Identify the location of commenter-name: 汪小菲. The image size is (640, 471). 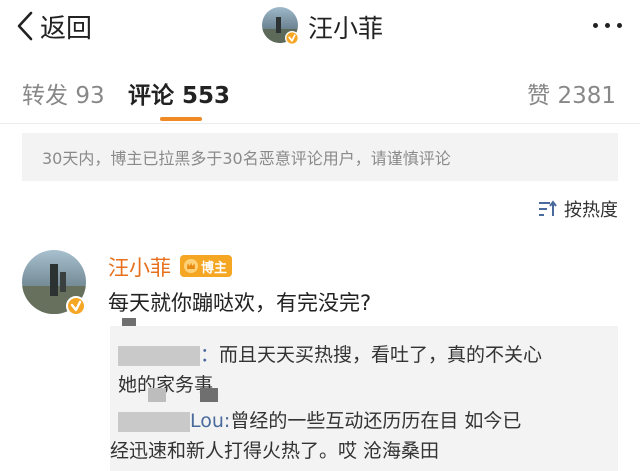
(139, 267).